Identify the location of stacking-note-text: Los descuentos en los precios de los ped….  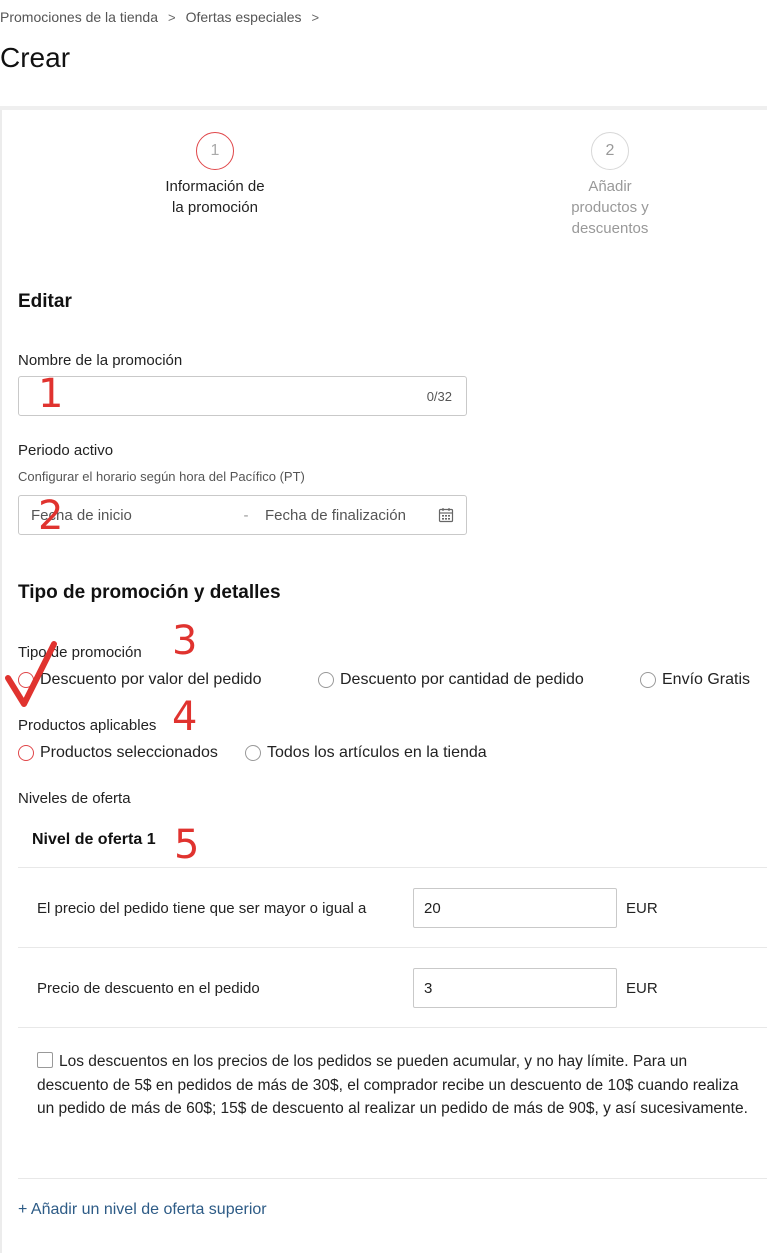
(392, 1085).